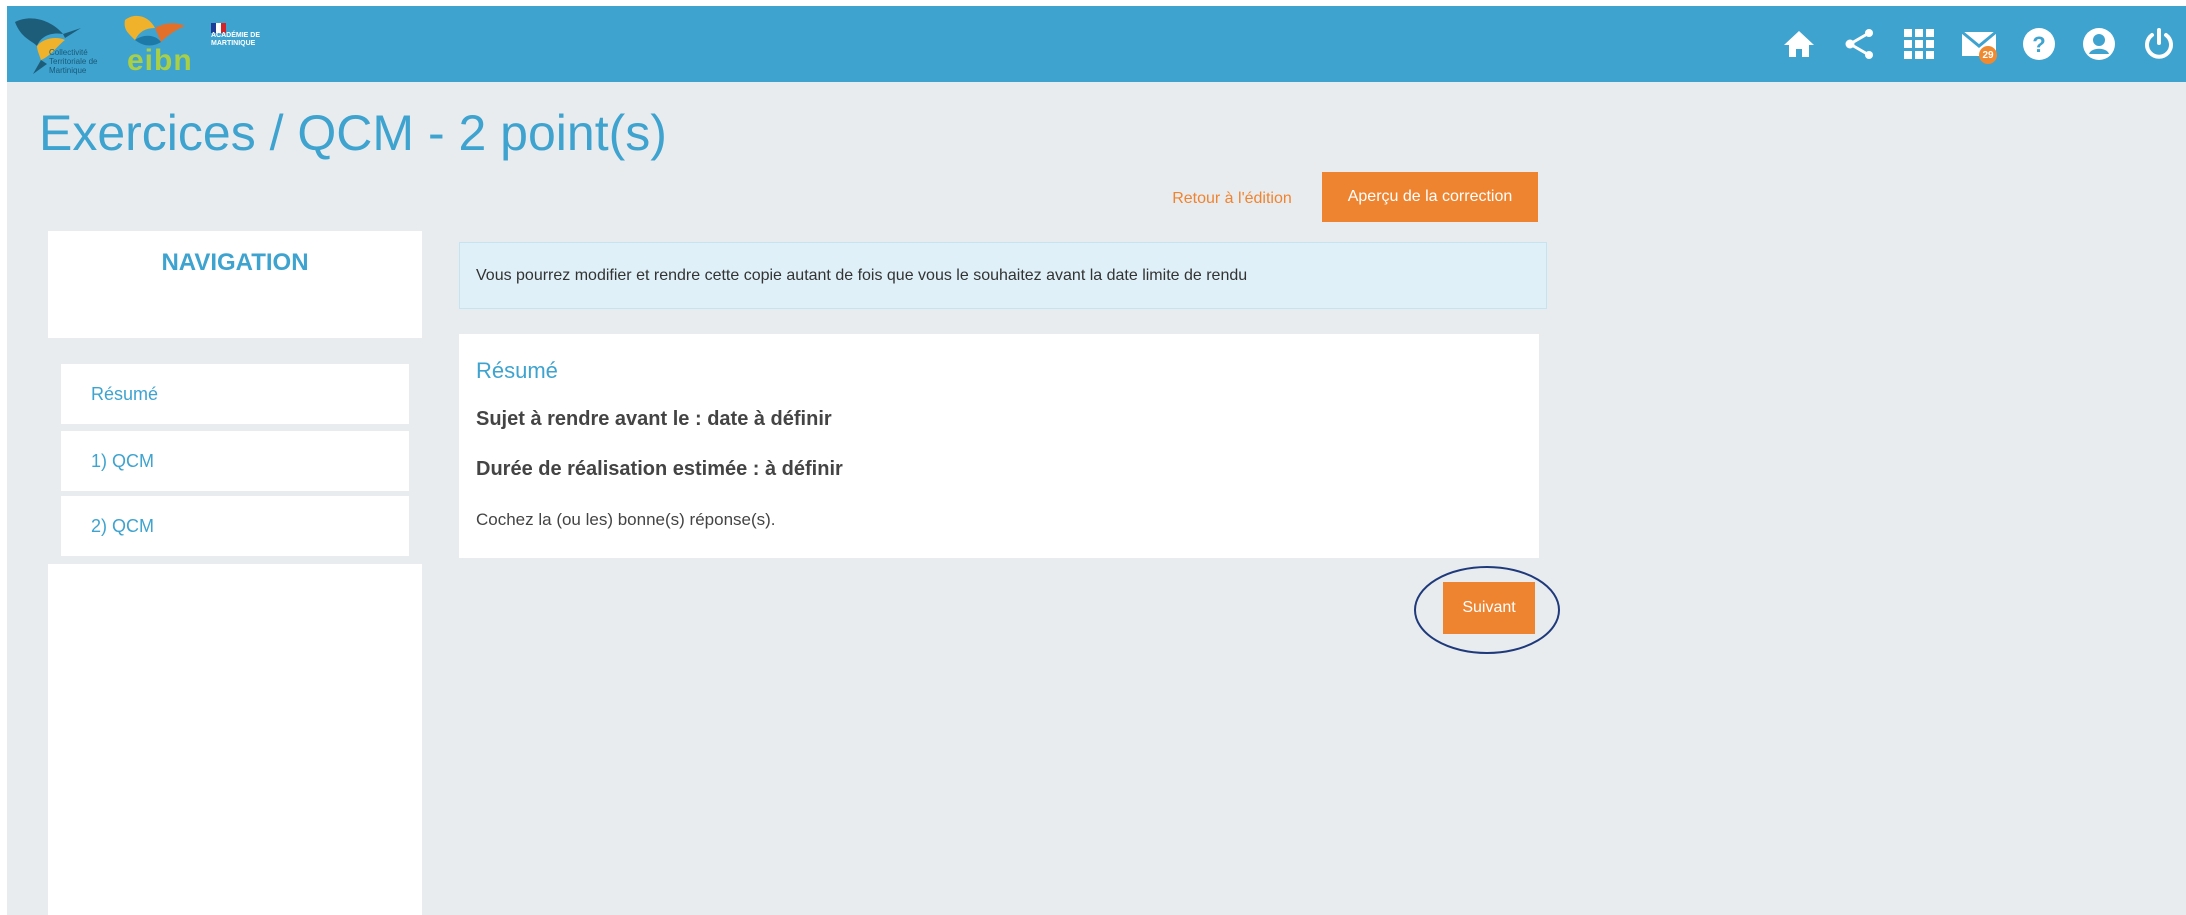  I want to click on due-date-line: Sujet à rendre avant le : date à définir, so click(654, 419).